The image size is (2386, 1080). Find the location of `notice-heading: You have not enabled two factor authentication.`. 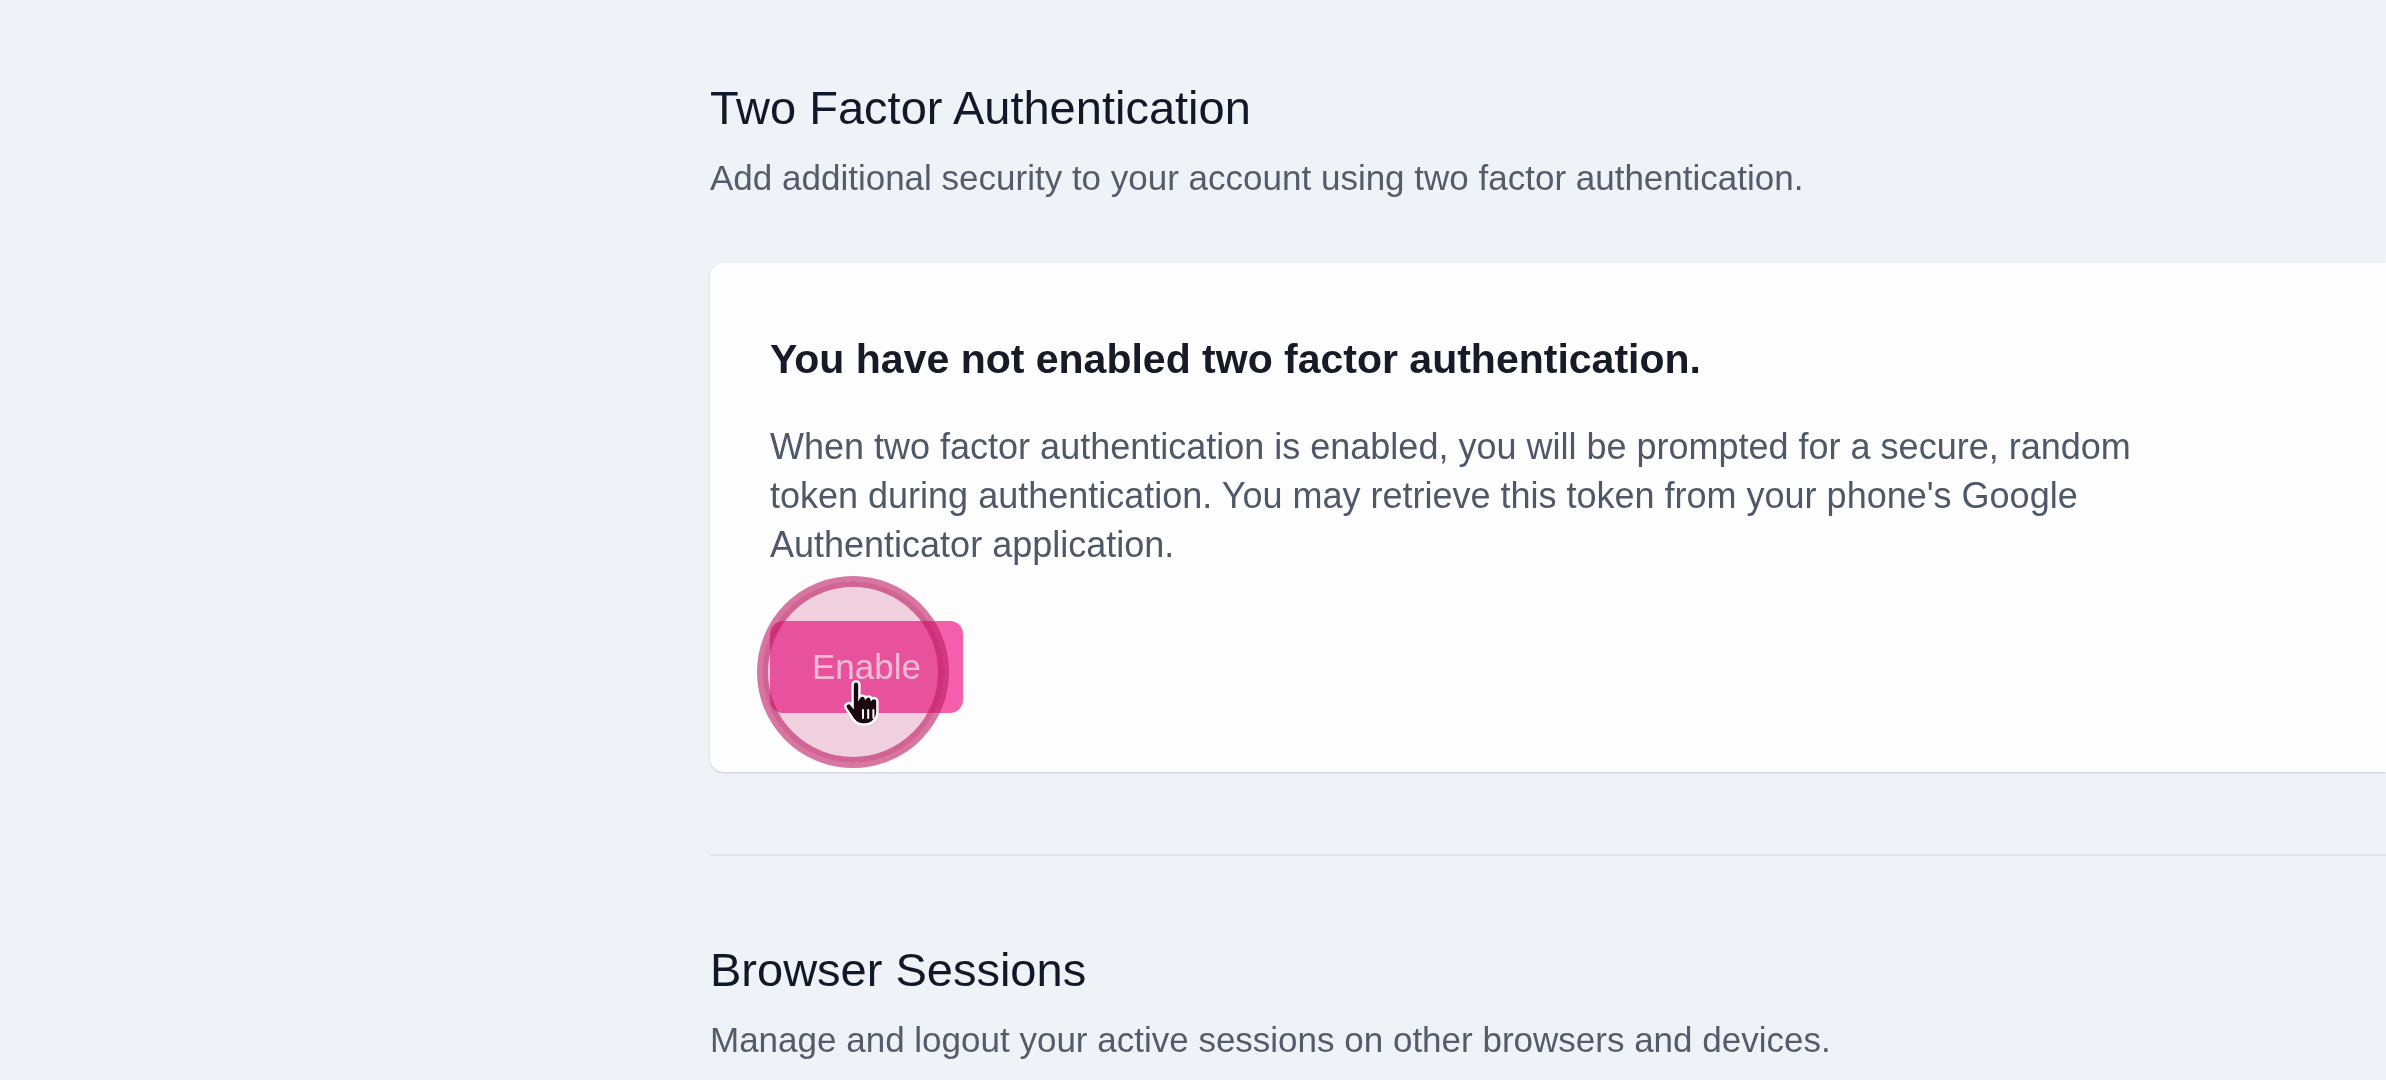

notice-heading: You have not enabled two factor authentication. is located at coordinates (1236, 359).